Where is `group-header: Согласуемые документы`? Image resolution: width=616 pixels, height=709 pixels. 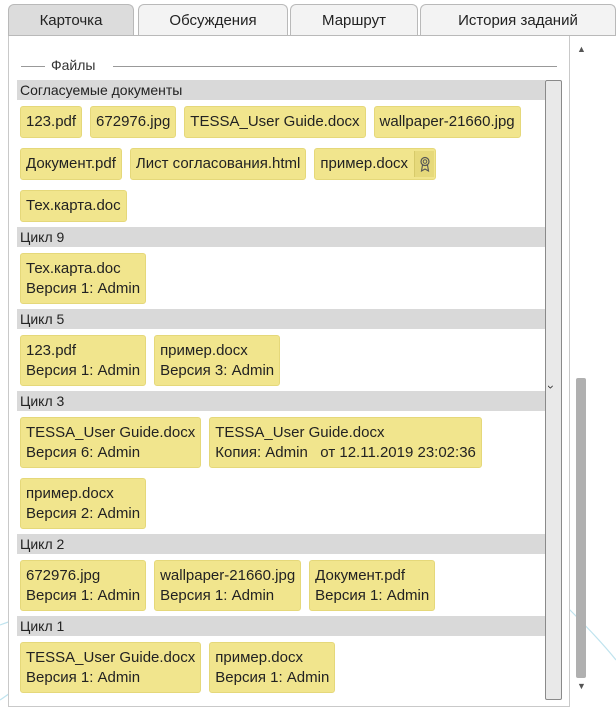 group-header: Согласуемые документы is located at coordinates (281, 90).